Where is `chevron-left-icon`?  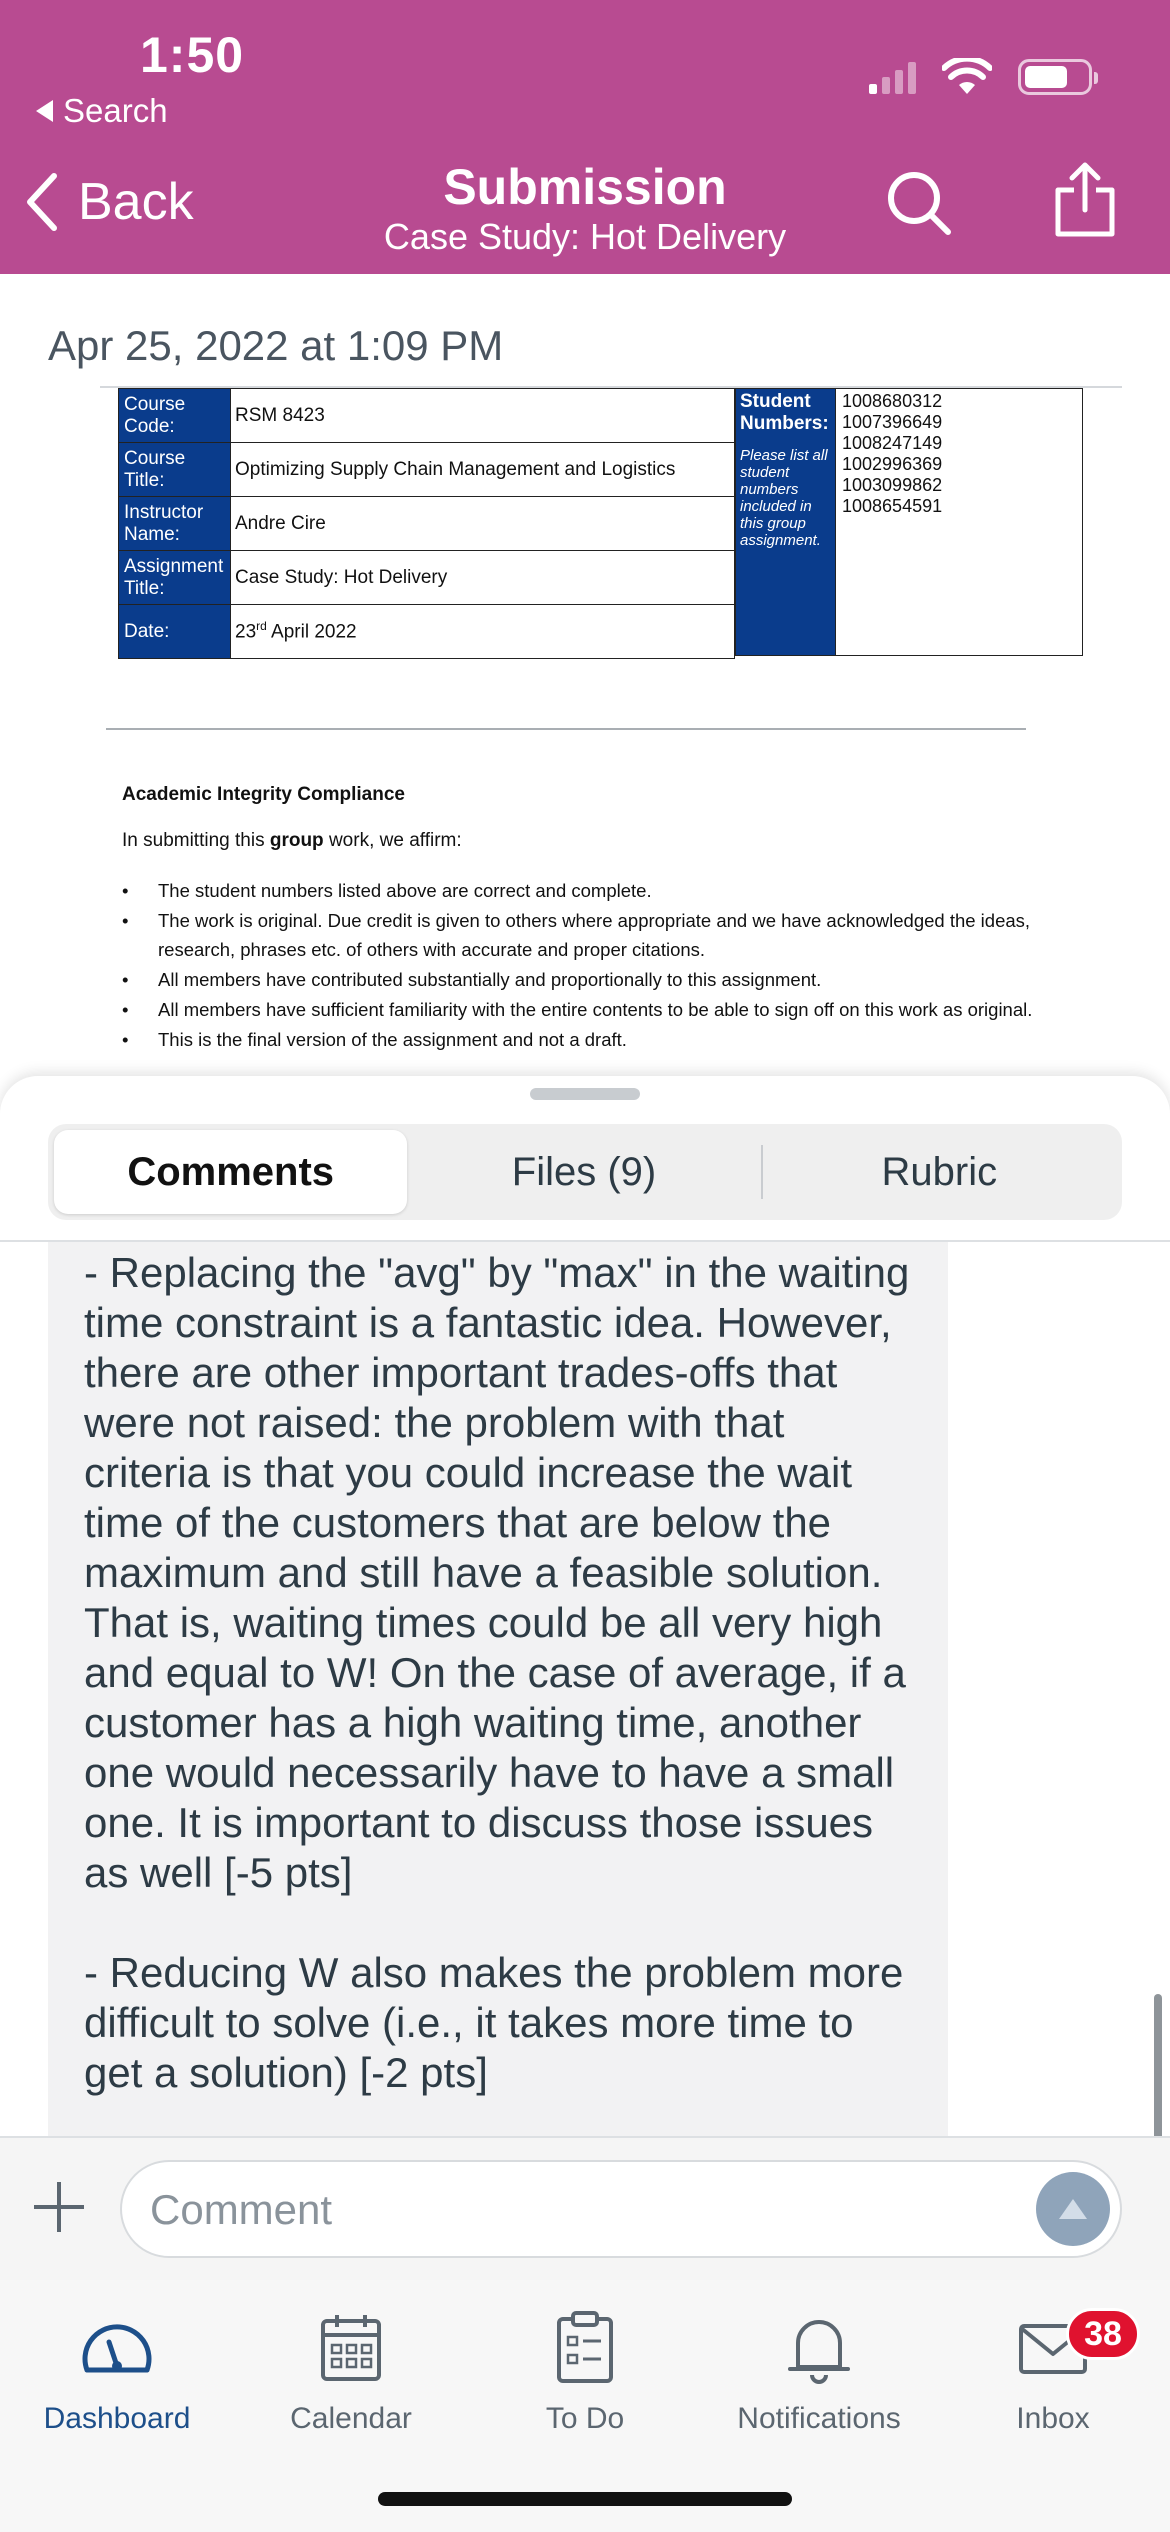
chevron-left-icon is located at coordinates (42, 202).